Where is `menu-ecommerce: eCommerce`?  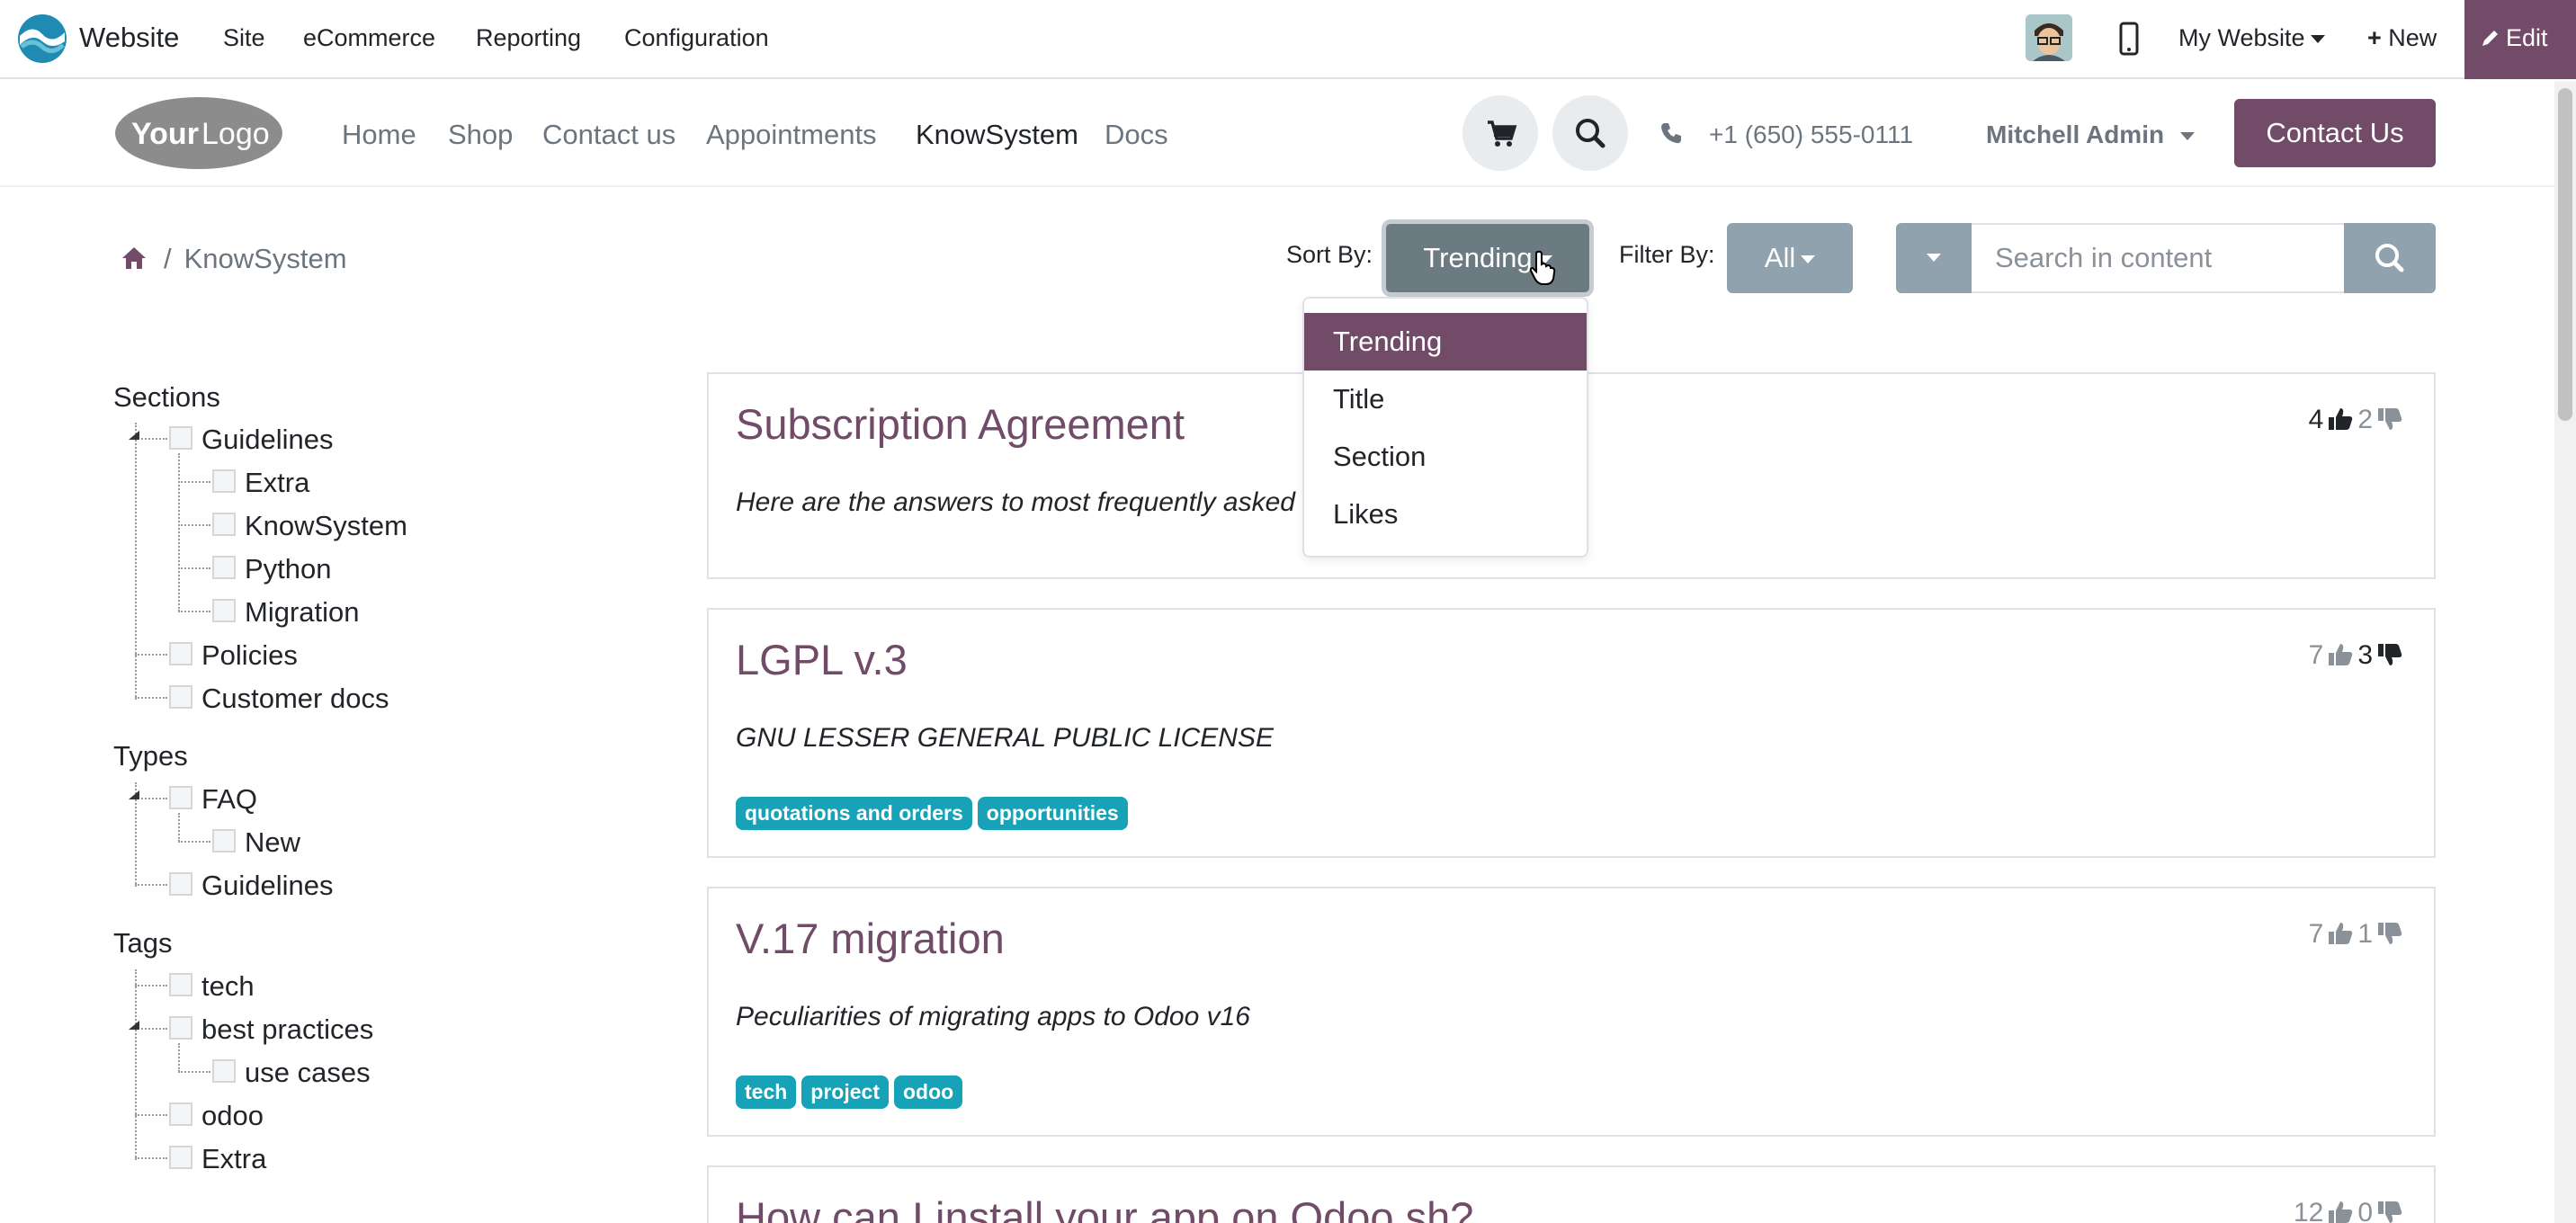 menu-ecommerce: eCommerce is located at coordinates (369, 38).